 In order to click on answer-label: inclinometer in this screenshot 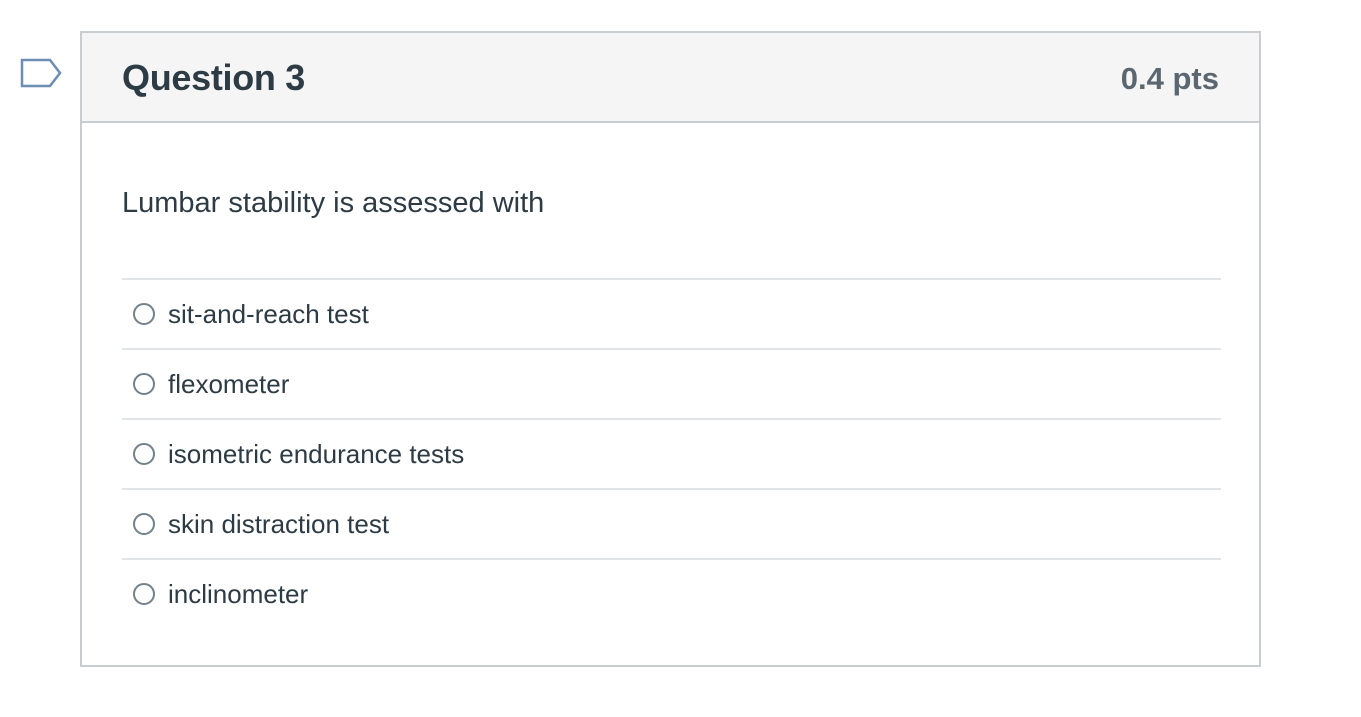, I will do `click(238, 594)`.